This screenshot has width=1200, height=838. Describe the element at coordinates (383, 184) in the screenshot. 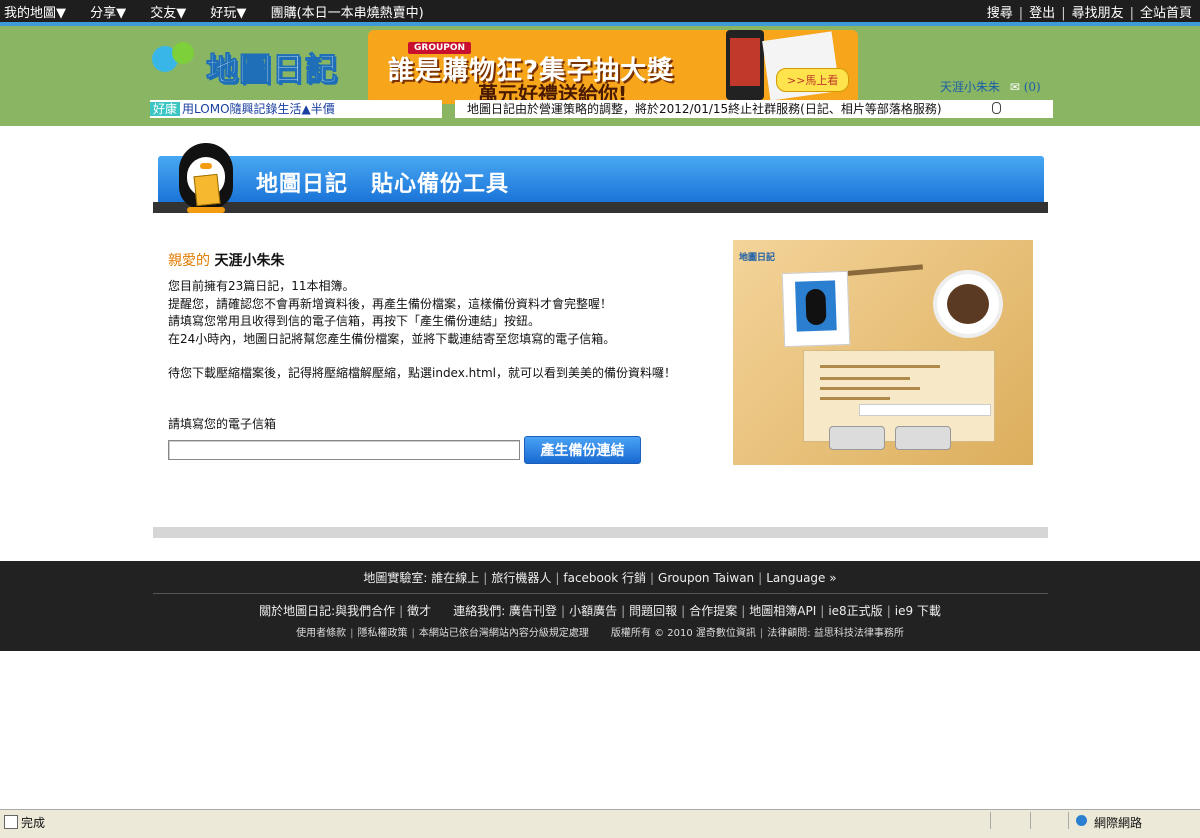

I see `page-title: 地圖日記 貼心備份工具` at that location.